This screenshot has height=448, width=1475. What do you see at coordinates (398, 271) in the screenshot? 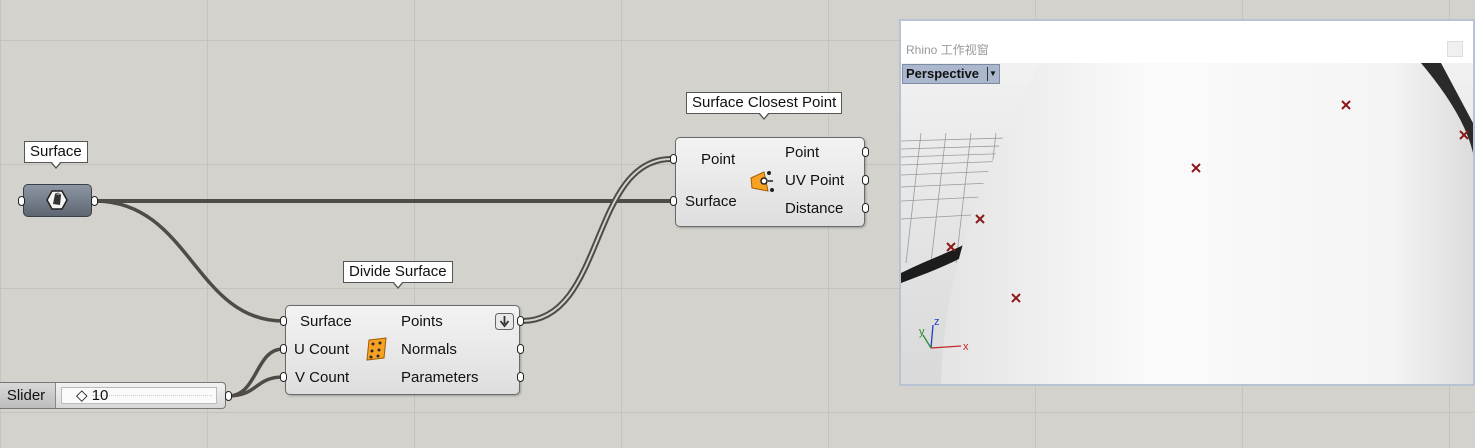
I see `divide-surface-tag-label: Divide Surface` at bounding box center [398, 271].